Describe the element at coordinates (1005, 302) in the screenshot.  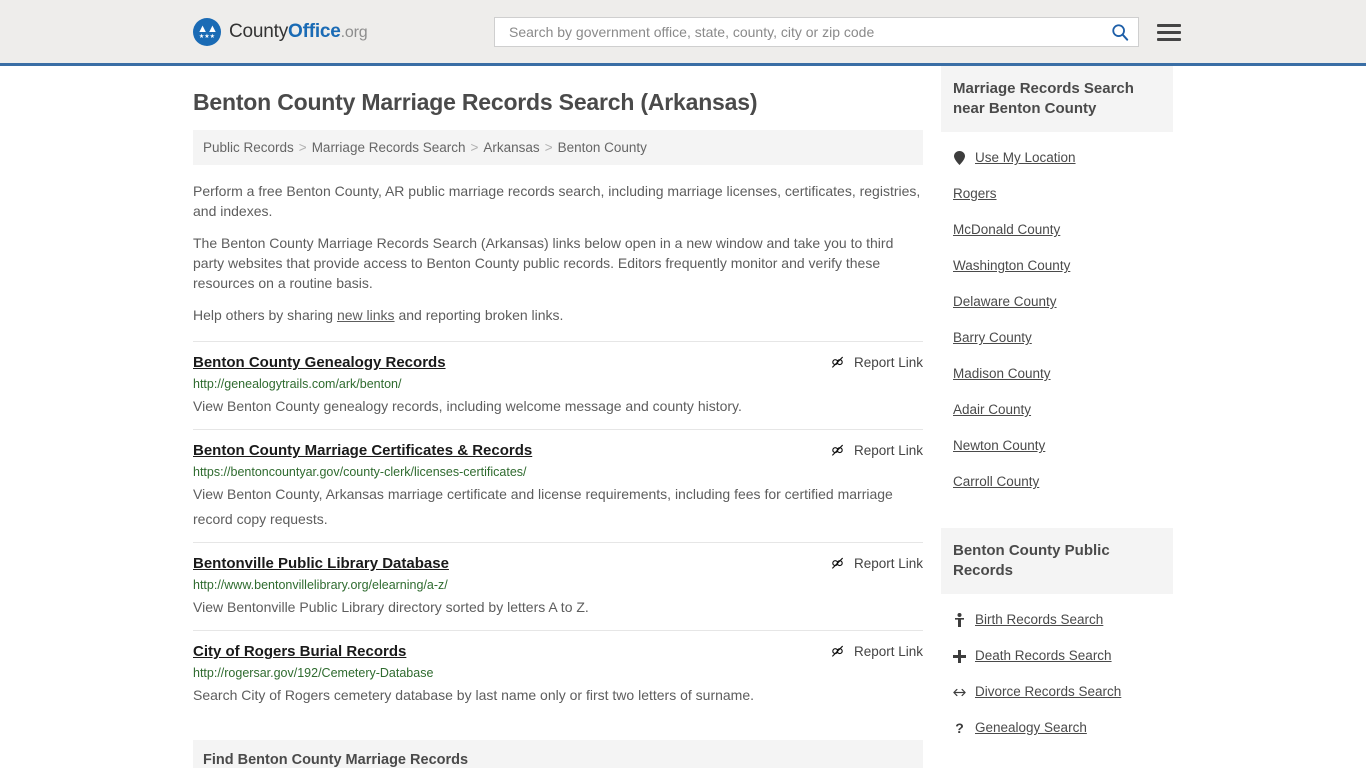
I see `sidebar-link-label: Delaware County` at that location.